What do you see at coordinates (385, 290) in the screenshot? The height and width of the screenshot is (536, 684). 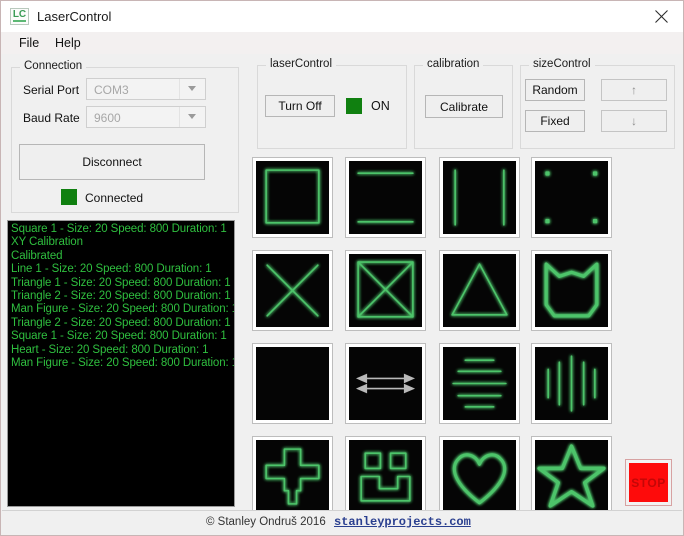 I see `pattern-tile-square-with-x` at bounding box center [385, 290].